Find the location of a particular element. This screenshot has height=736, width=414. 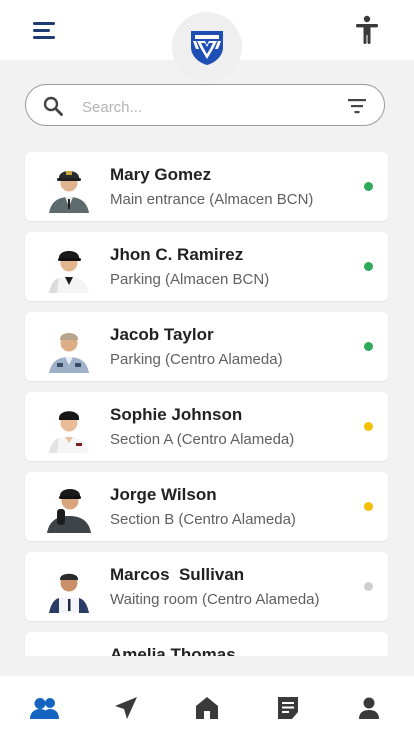

profile-icon is located at coordinates (369, 708).